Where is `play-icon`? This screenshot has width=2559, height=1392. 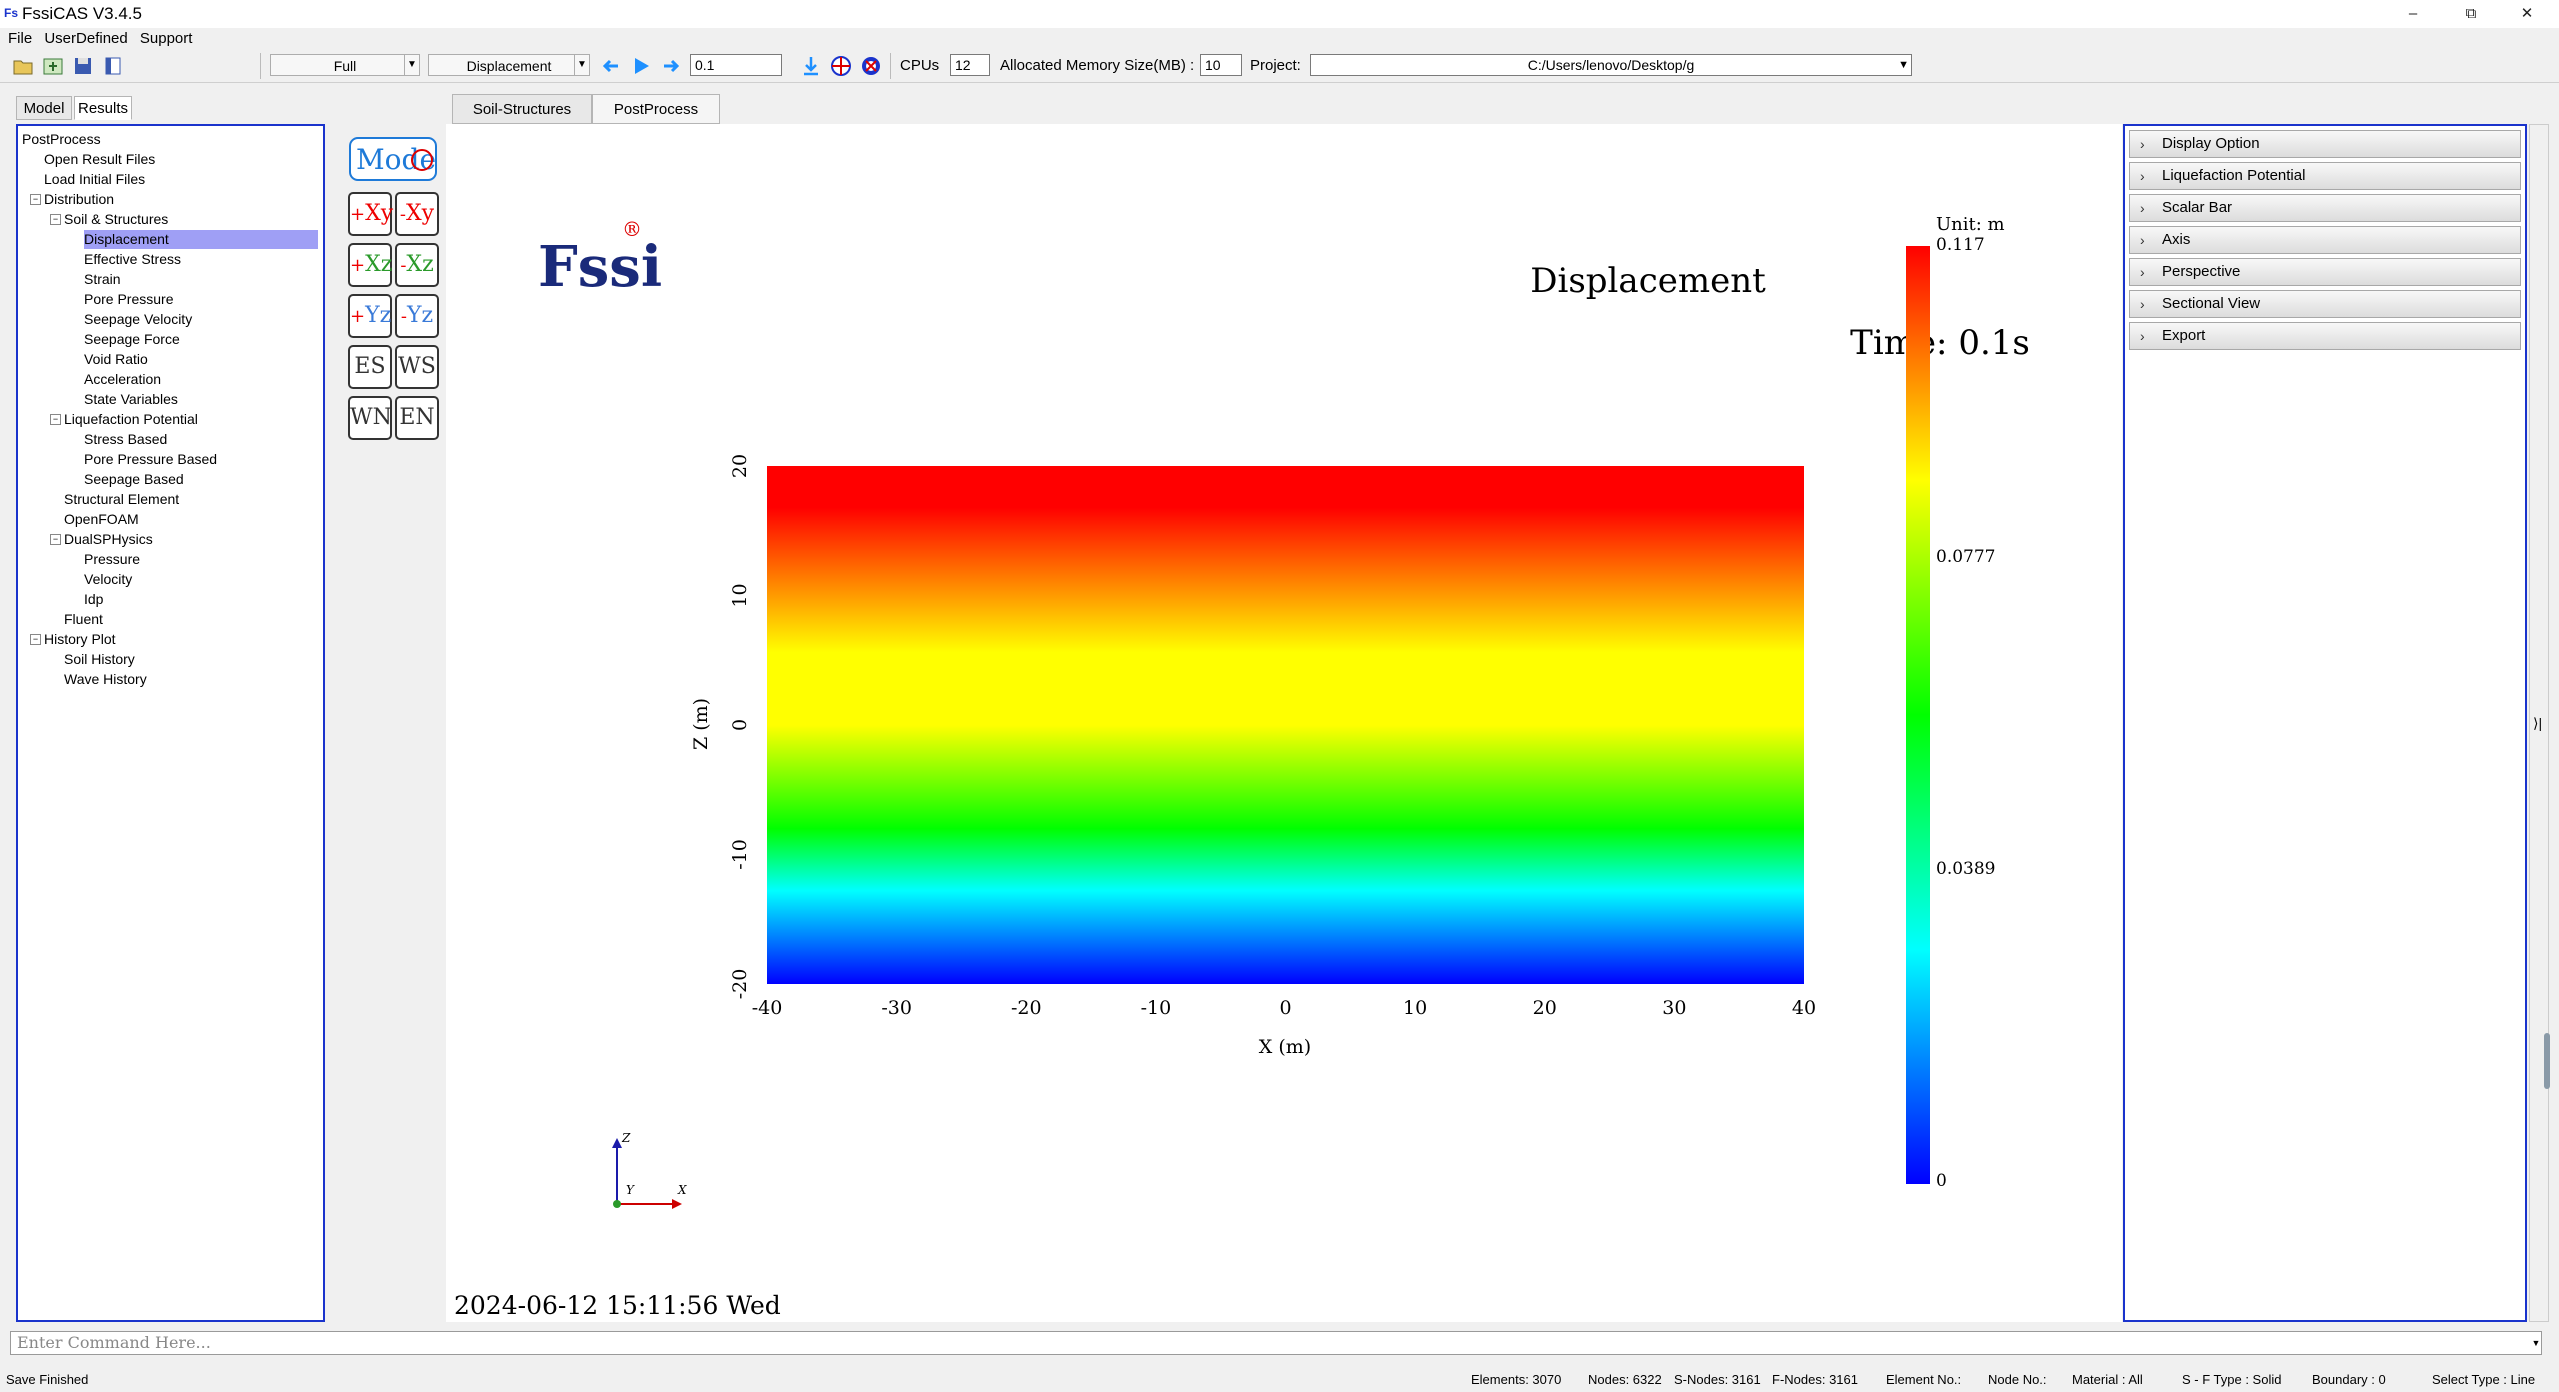
play-icon is located at coordinates (641, 66).